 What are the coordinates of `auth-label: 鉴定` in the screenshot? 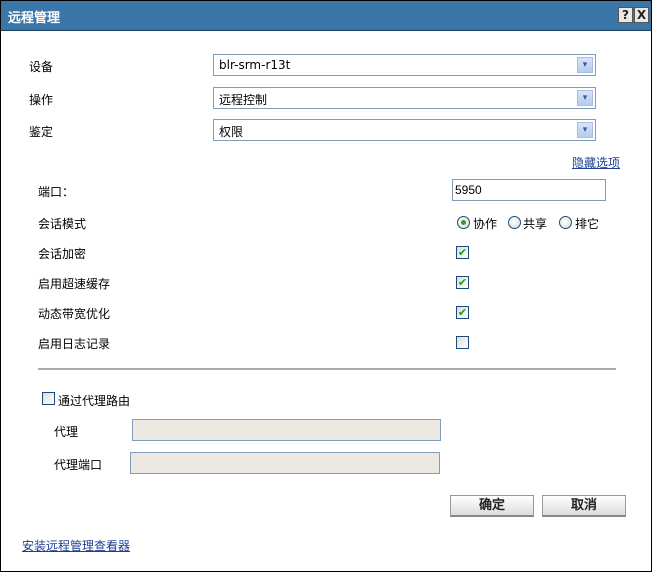 It's located at (41, 132).